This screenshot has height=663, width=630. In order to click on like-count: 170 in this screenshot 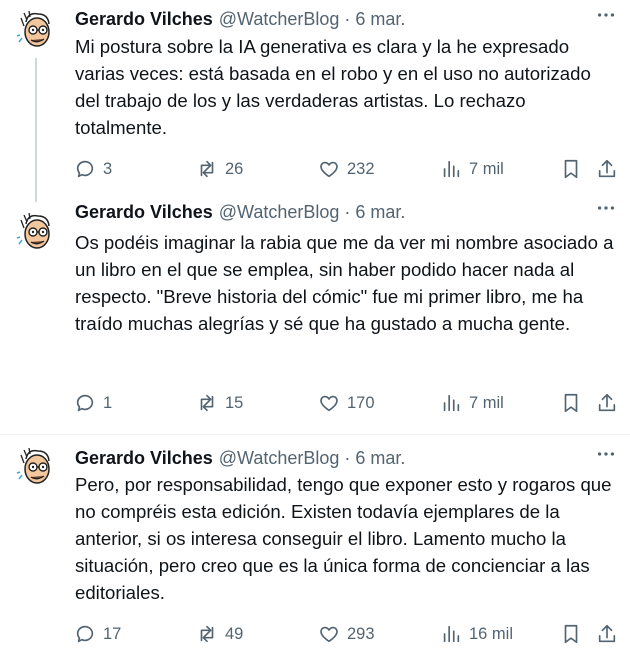, I will do `click(361, 402)`.